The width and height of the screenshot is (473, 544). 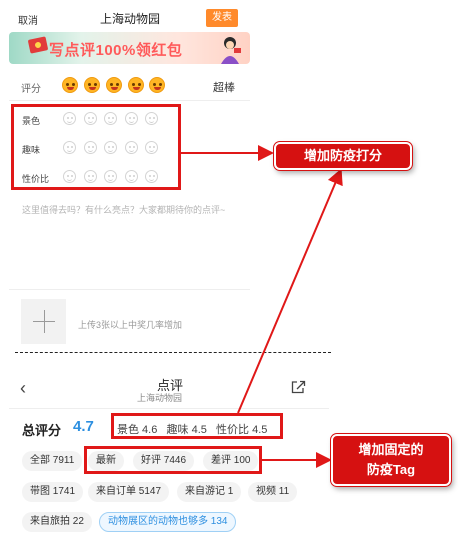 What do you see at coordinates (298, 387) in the screenshot?
I see `share-icon` at bounding box center [298, 387].